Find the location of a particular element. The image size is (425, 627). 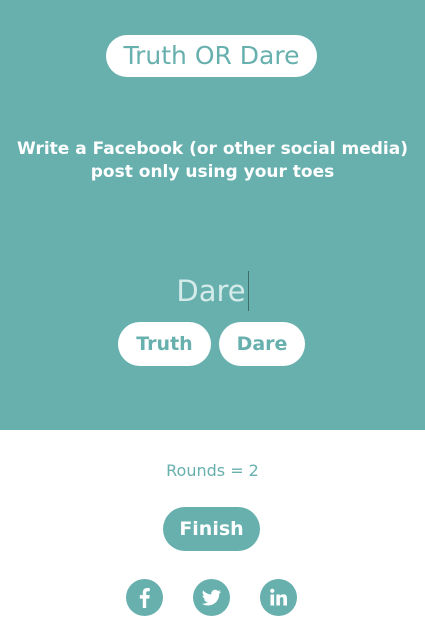

linkedin-share-button is located at coordinates (278, 597).